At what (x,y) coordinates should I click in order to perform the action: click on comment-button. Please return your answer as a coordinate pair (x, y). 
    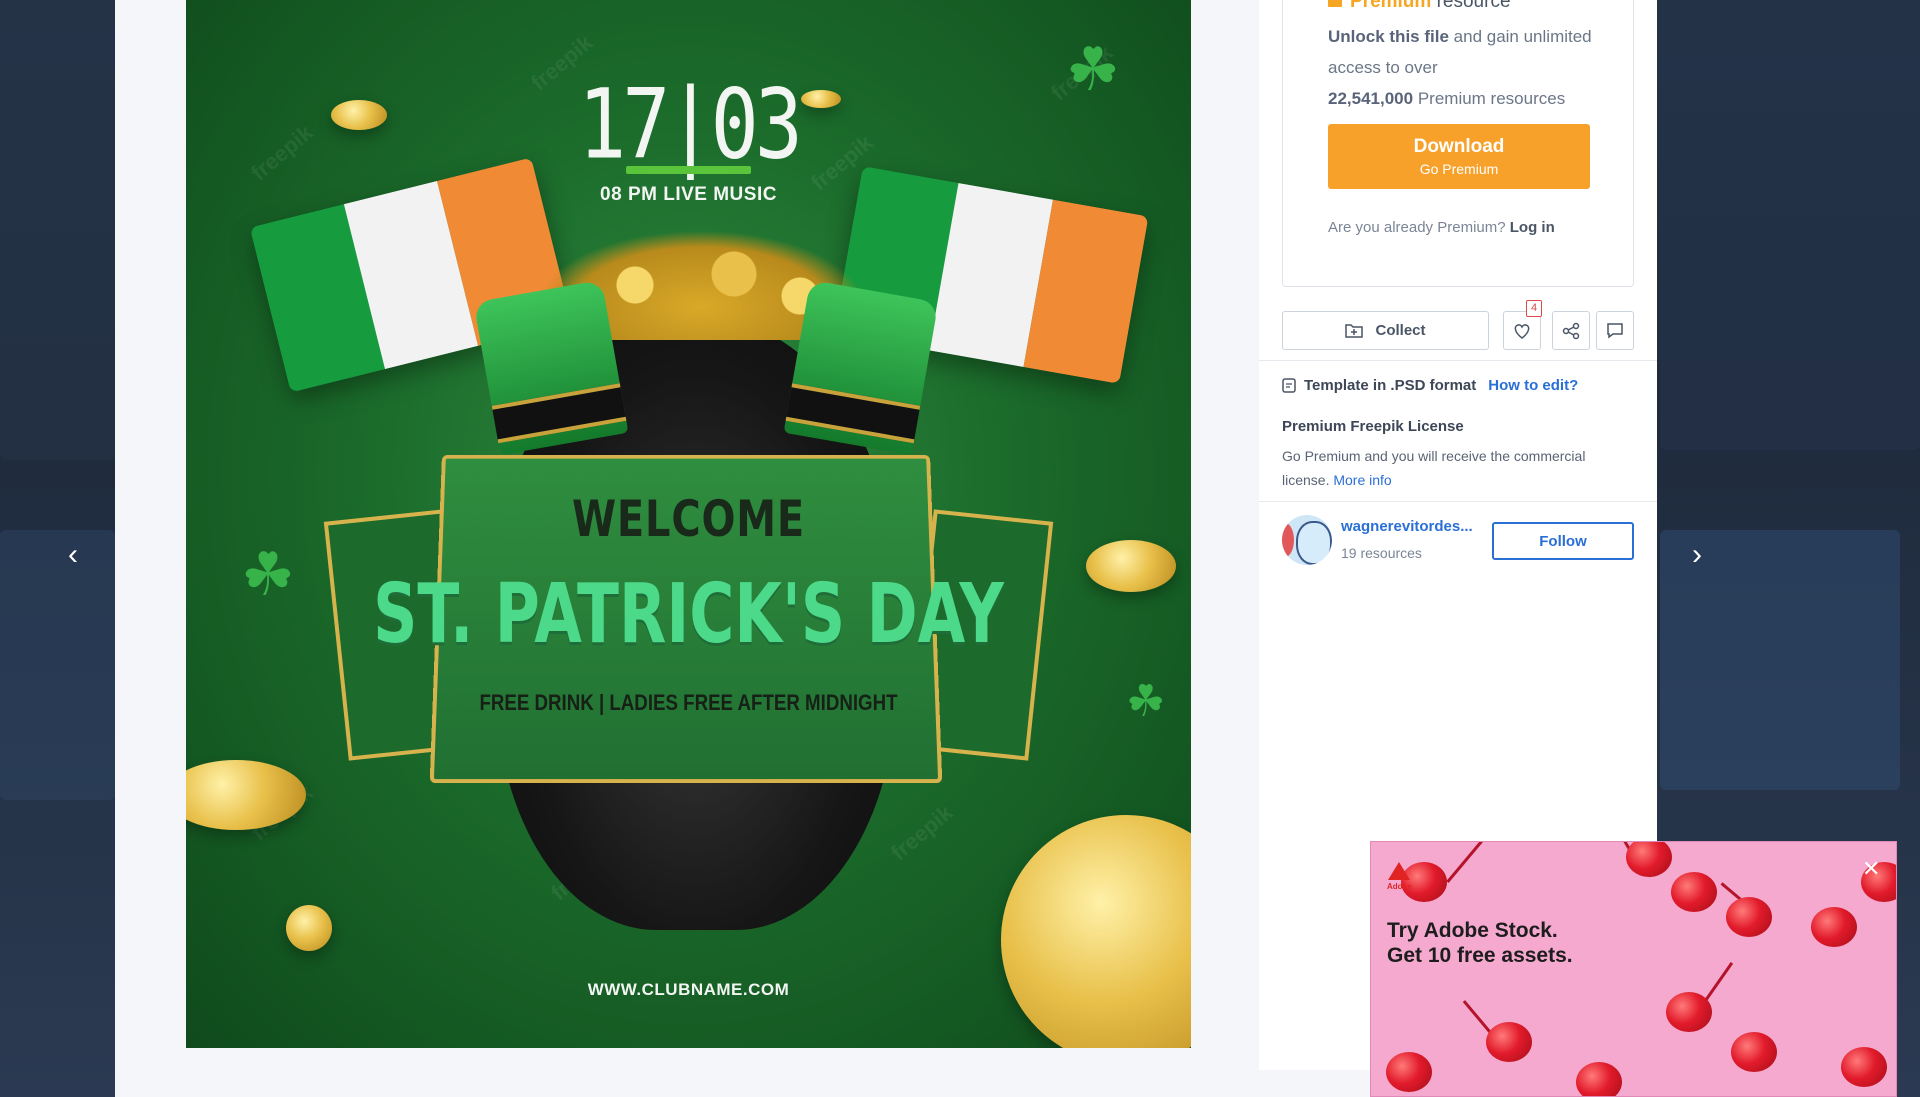
    Looking at the image, I should click on (1615, 330).